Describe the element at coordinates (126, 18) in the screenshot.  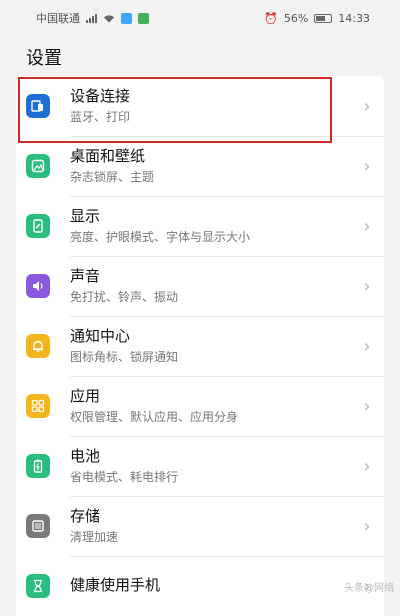
I see `app-notification-icon` at that location.